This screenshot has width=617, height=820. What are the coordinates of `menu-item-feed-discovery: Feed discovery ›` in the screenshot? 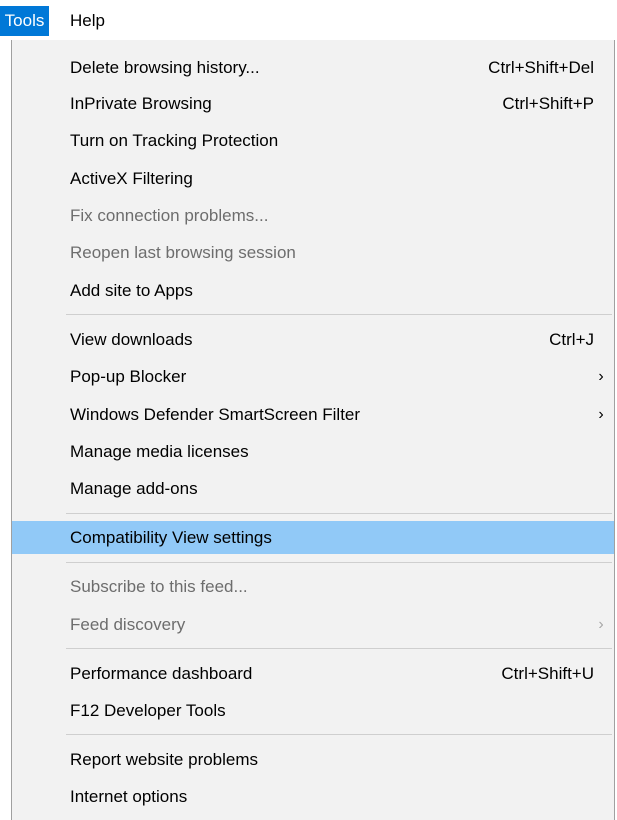 It's located at (313, 624).